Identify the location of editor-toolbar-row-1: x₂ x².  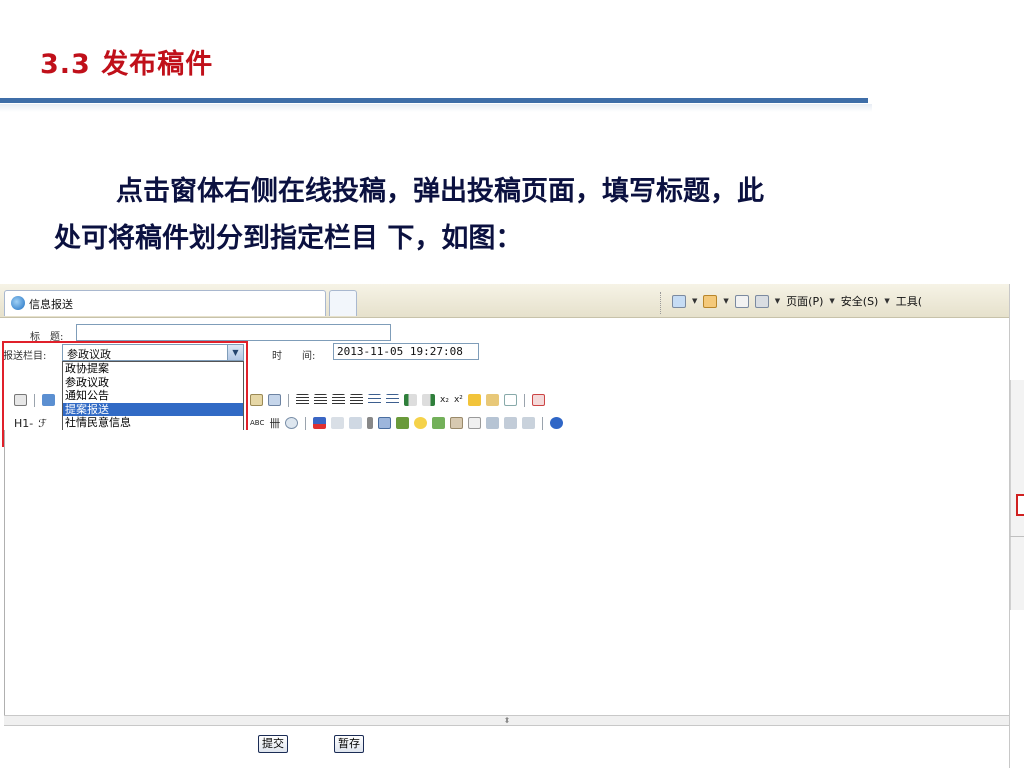
(397, 400).